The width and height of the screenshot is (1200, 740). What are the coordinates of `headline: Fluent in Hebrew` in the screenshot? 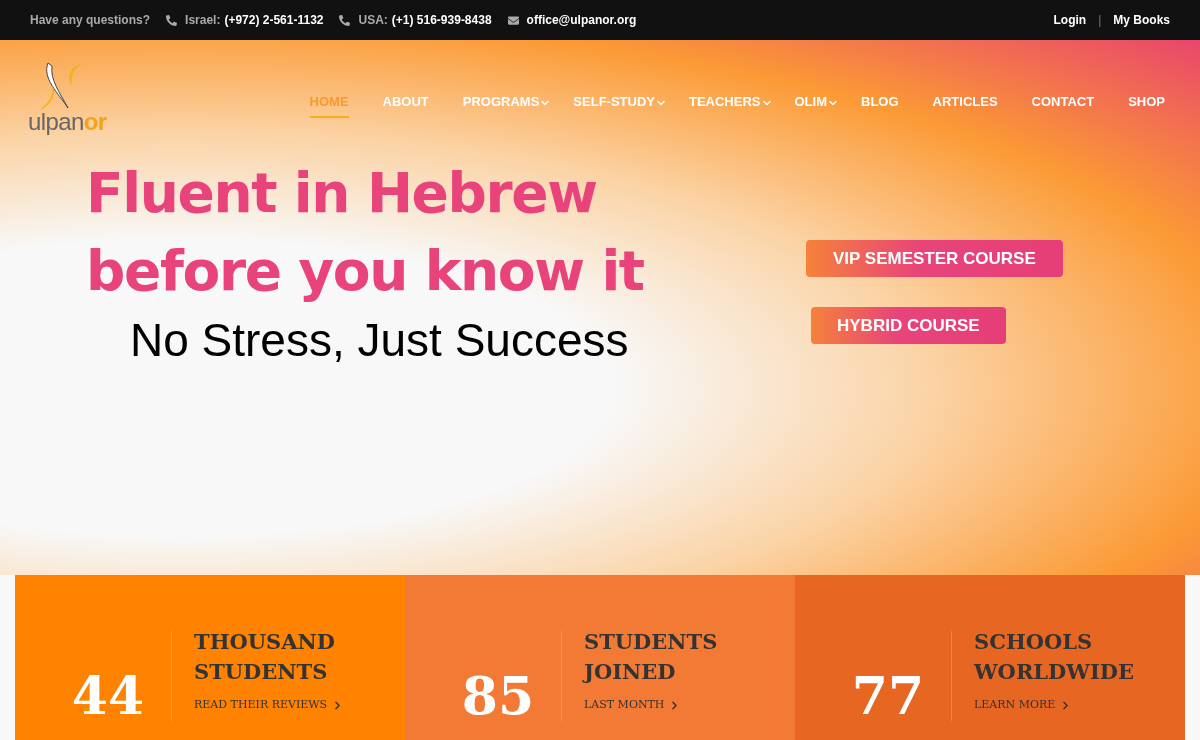 It's located at (342, 193).